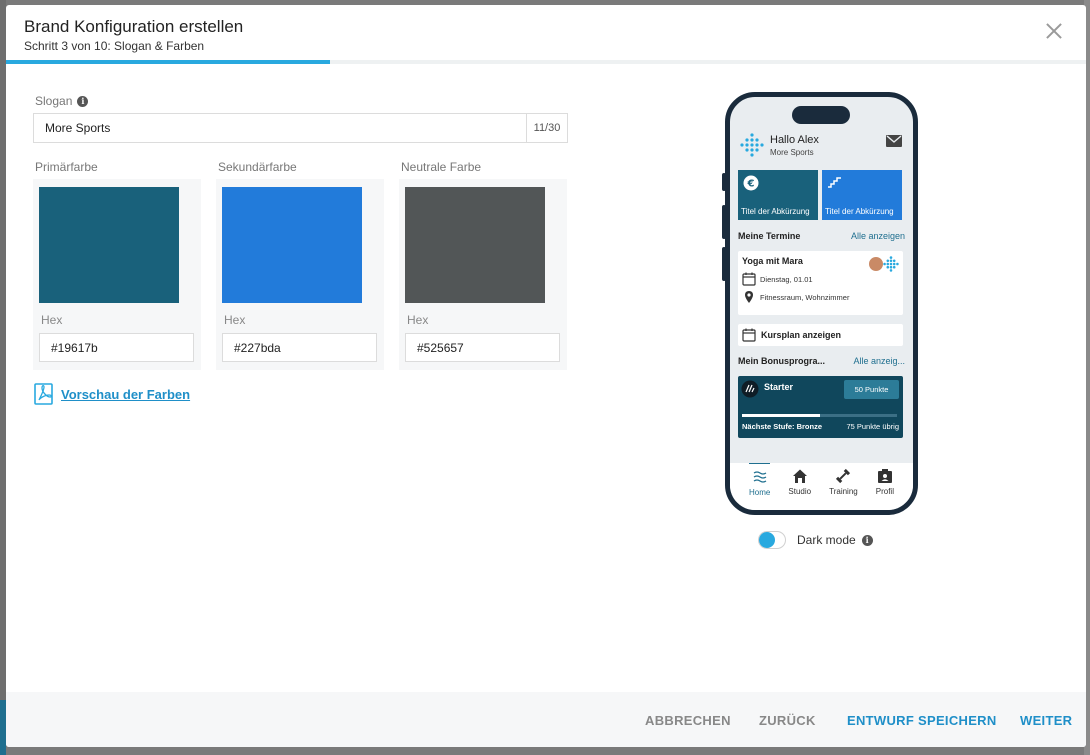 Image resolution: width=1090 pixels, height=755 pixels. I want to click on nav-training-label: Training, so click(843, 491).